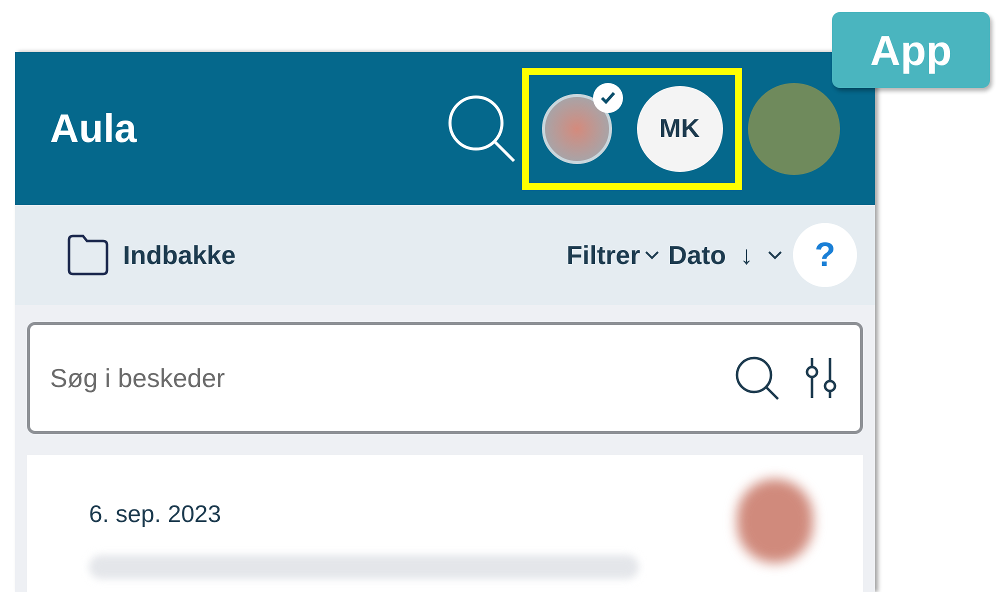 The width and height of the screenshot is (1000, 592). What do you see at coordinates (150, 255) in the screenshot?
I see `inbox-button: Indbakke` at bounding box center [150, 255].